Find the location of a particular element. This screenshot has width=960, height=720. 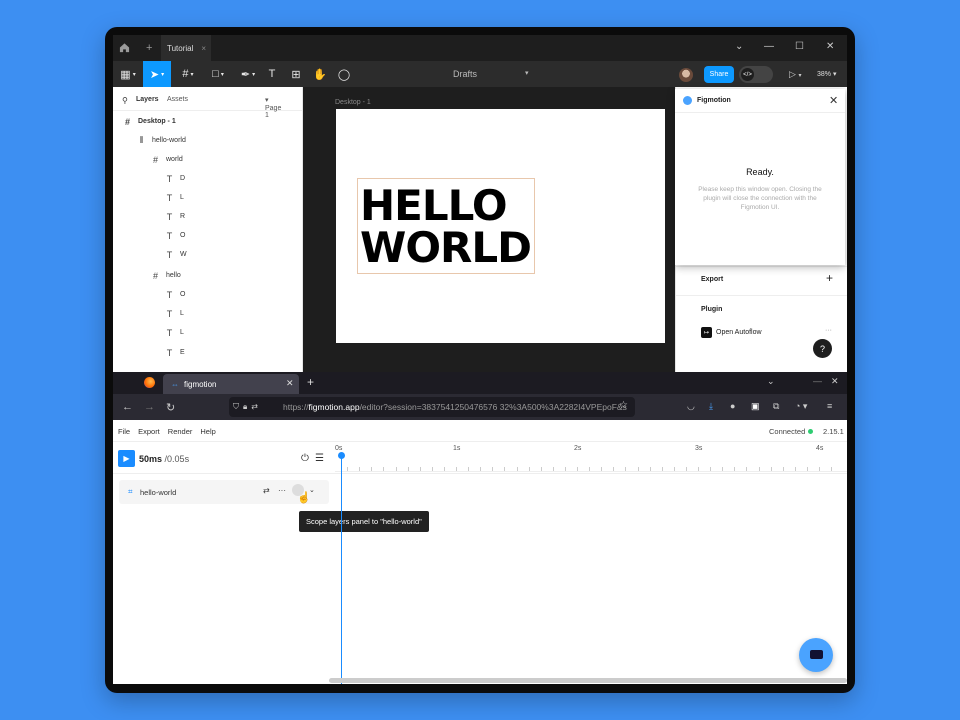

avatar is located at coordinates (686, 75).